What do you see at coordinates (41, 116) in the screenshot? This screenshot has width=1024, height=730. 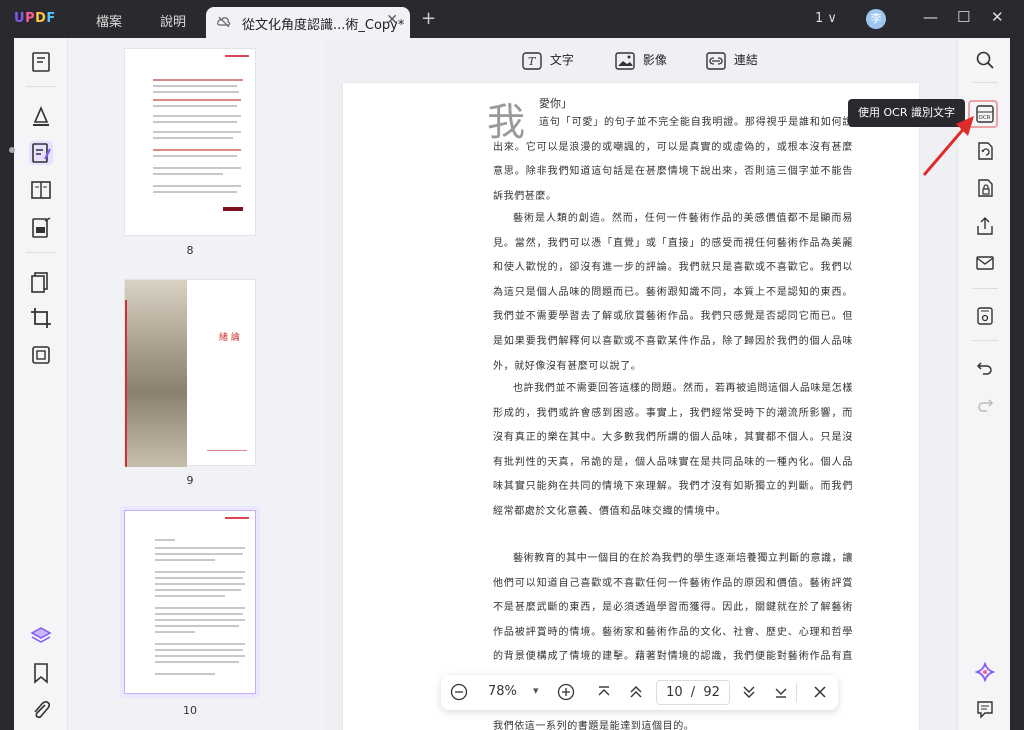 I see `comment-icon` at bounding box center [41, 116].